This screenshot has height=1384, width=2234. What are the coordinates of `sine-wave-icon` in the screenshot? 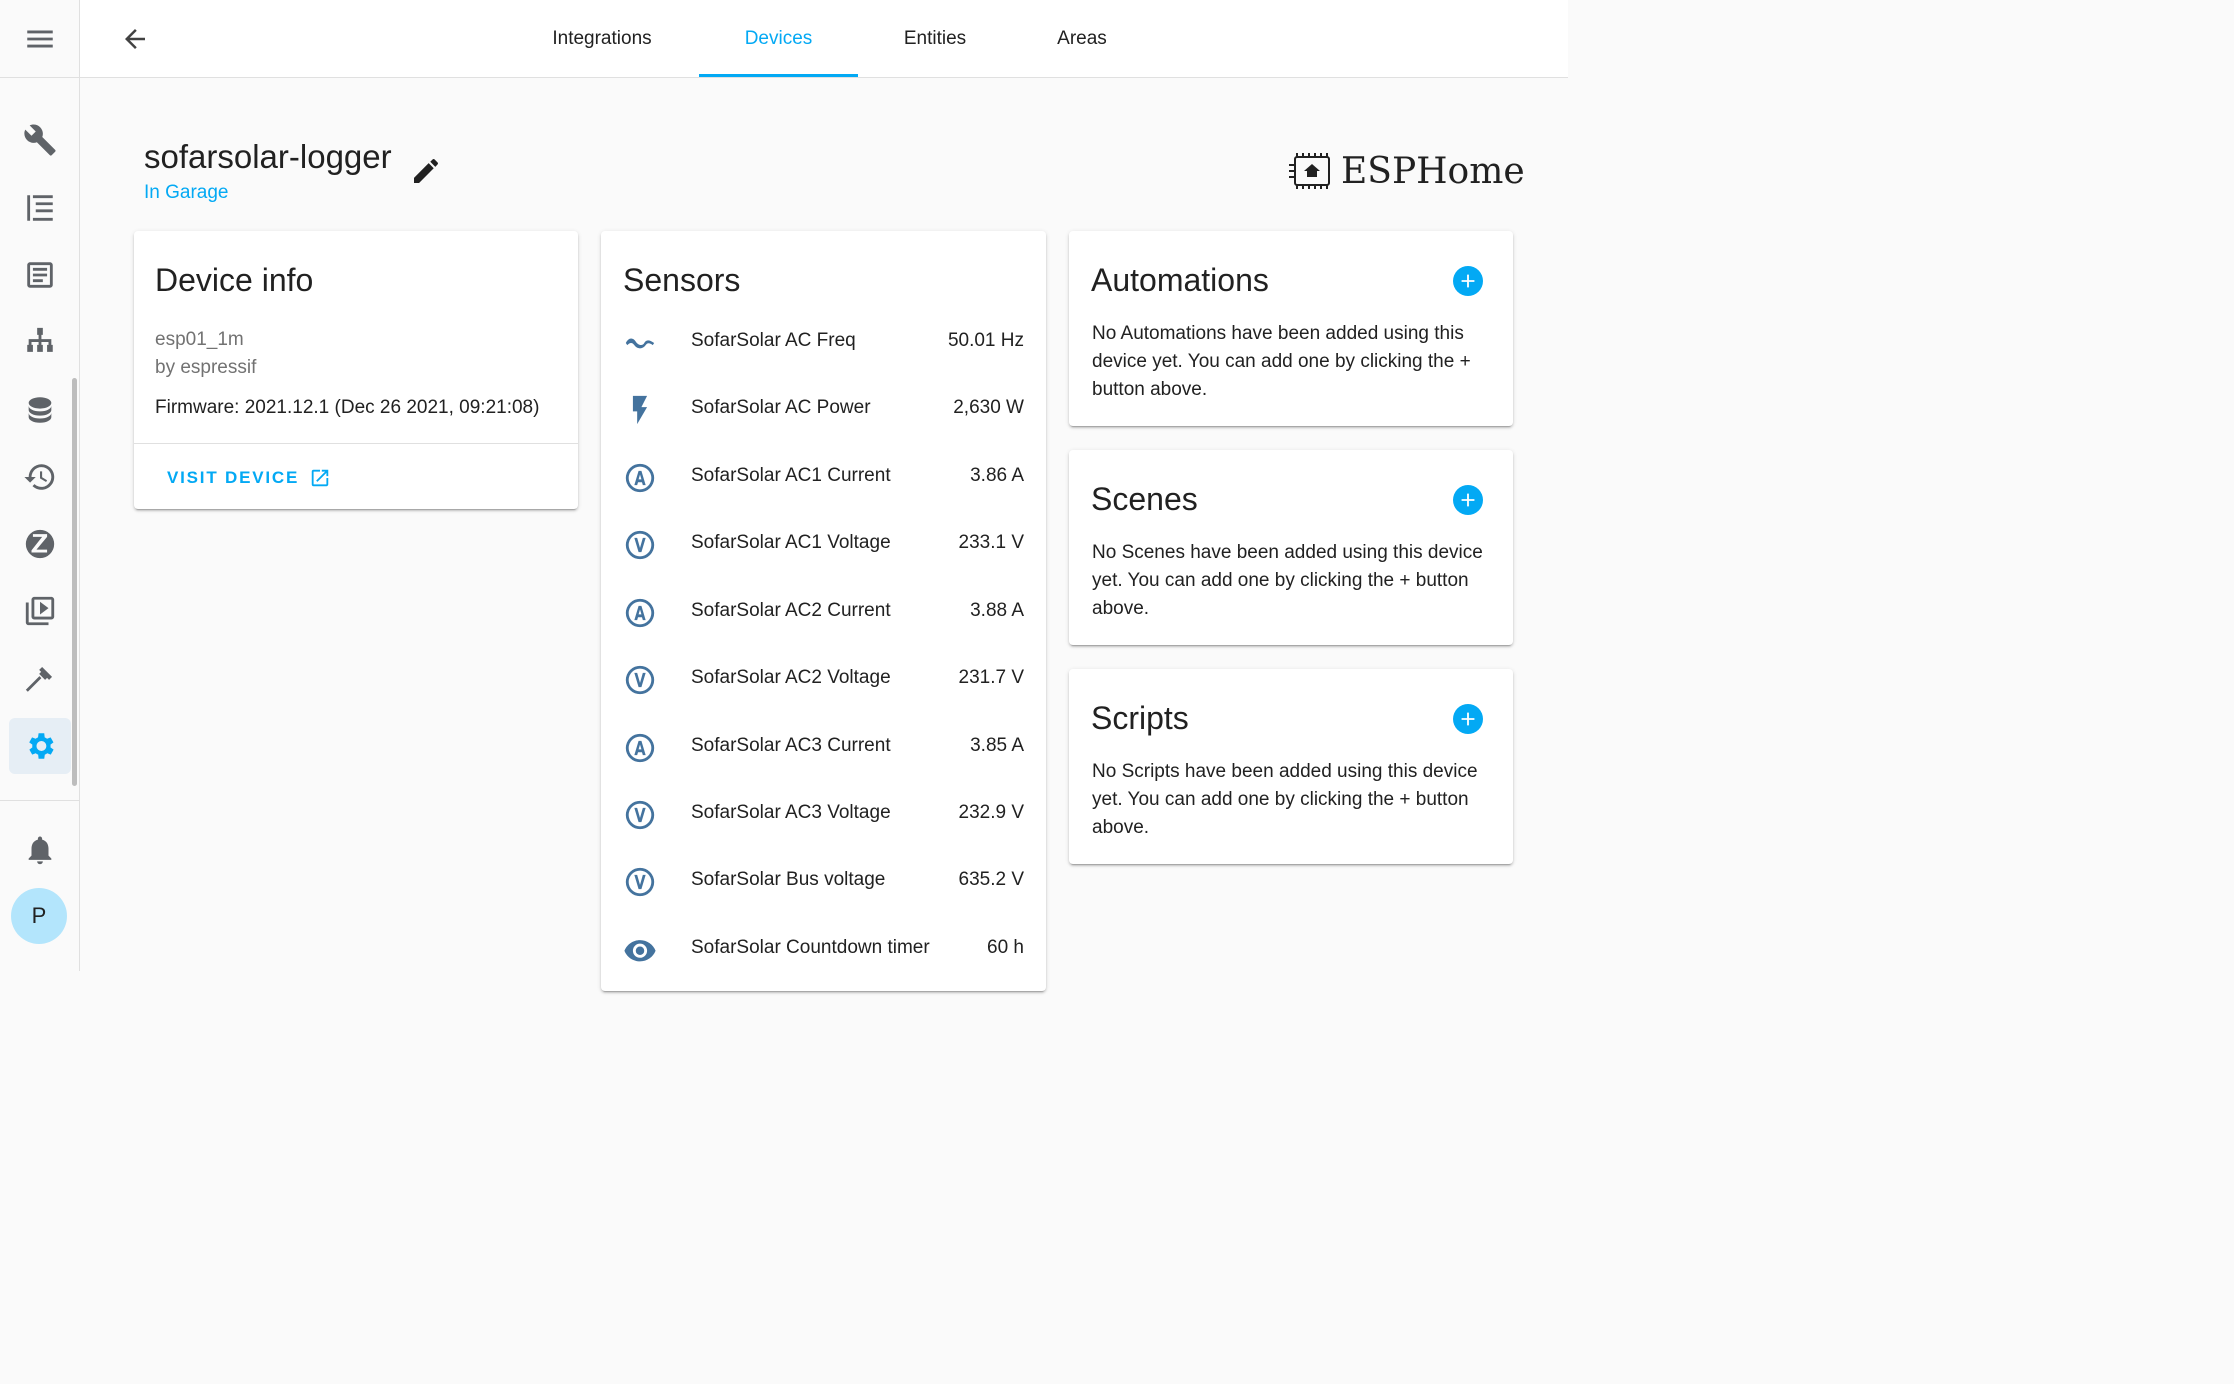 It's located at (640, 343).